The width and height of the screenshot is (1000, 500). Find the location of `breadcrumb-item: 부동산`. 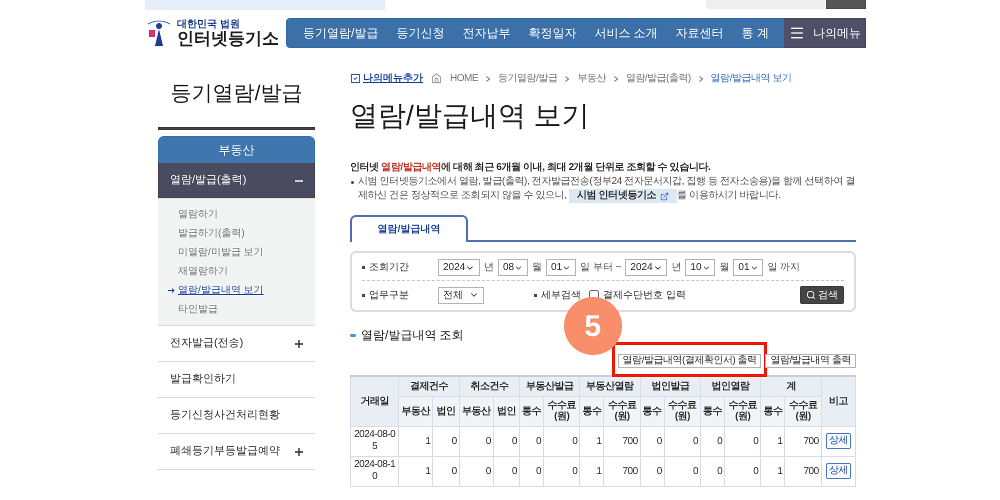

breadcrumb-item: 부동산 is located at coordinates (591, 78).